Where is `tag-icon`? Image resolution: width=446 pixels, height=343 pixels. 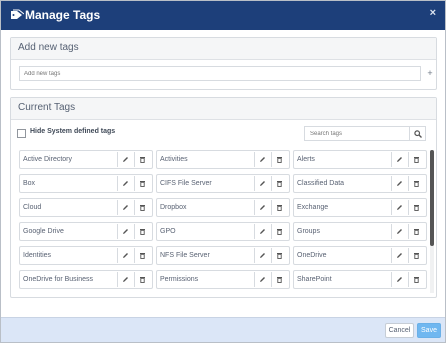 tag-icon is located at coordinates (17, 14).